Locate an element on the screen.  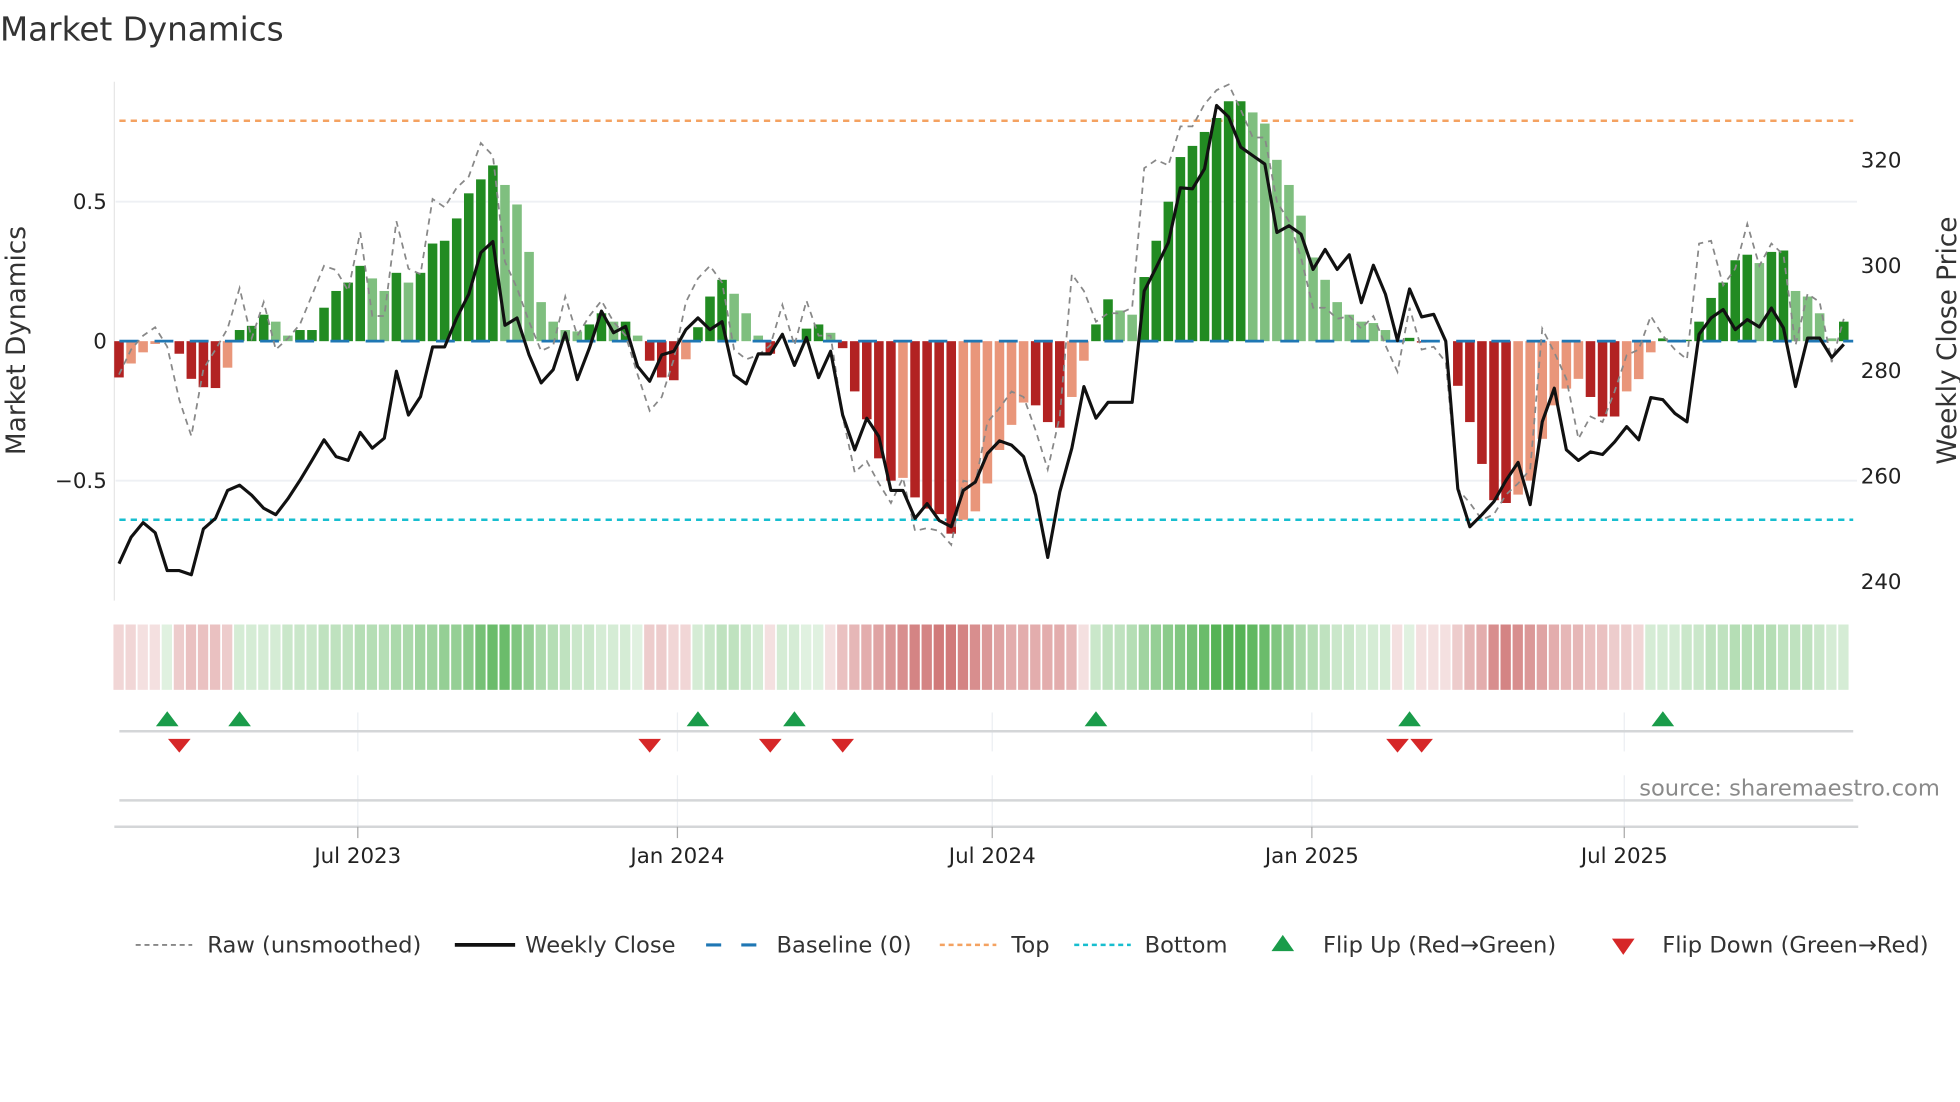
right-axis-label: Weekly Close Price is located at coordinates (1946, 340).